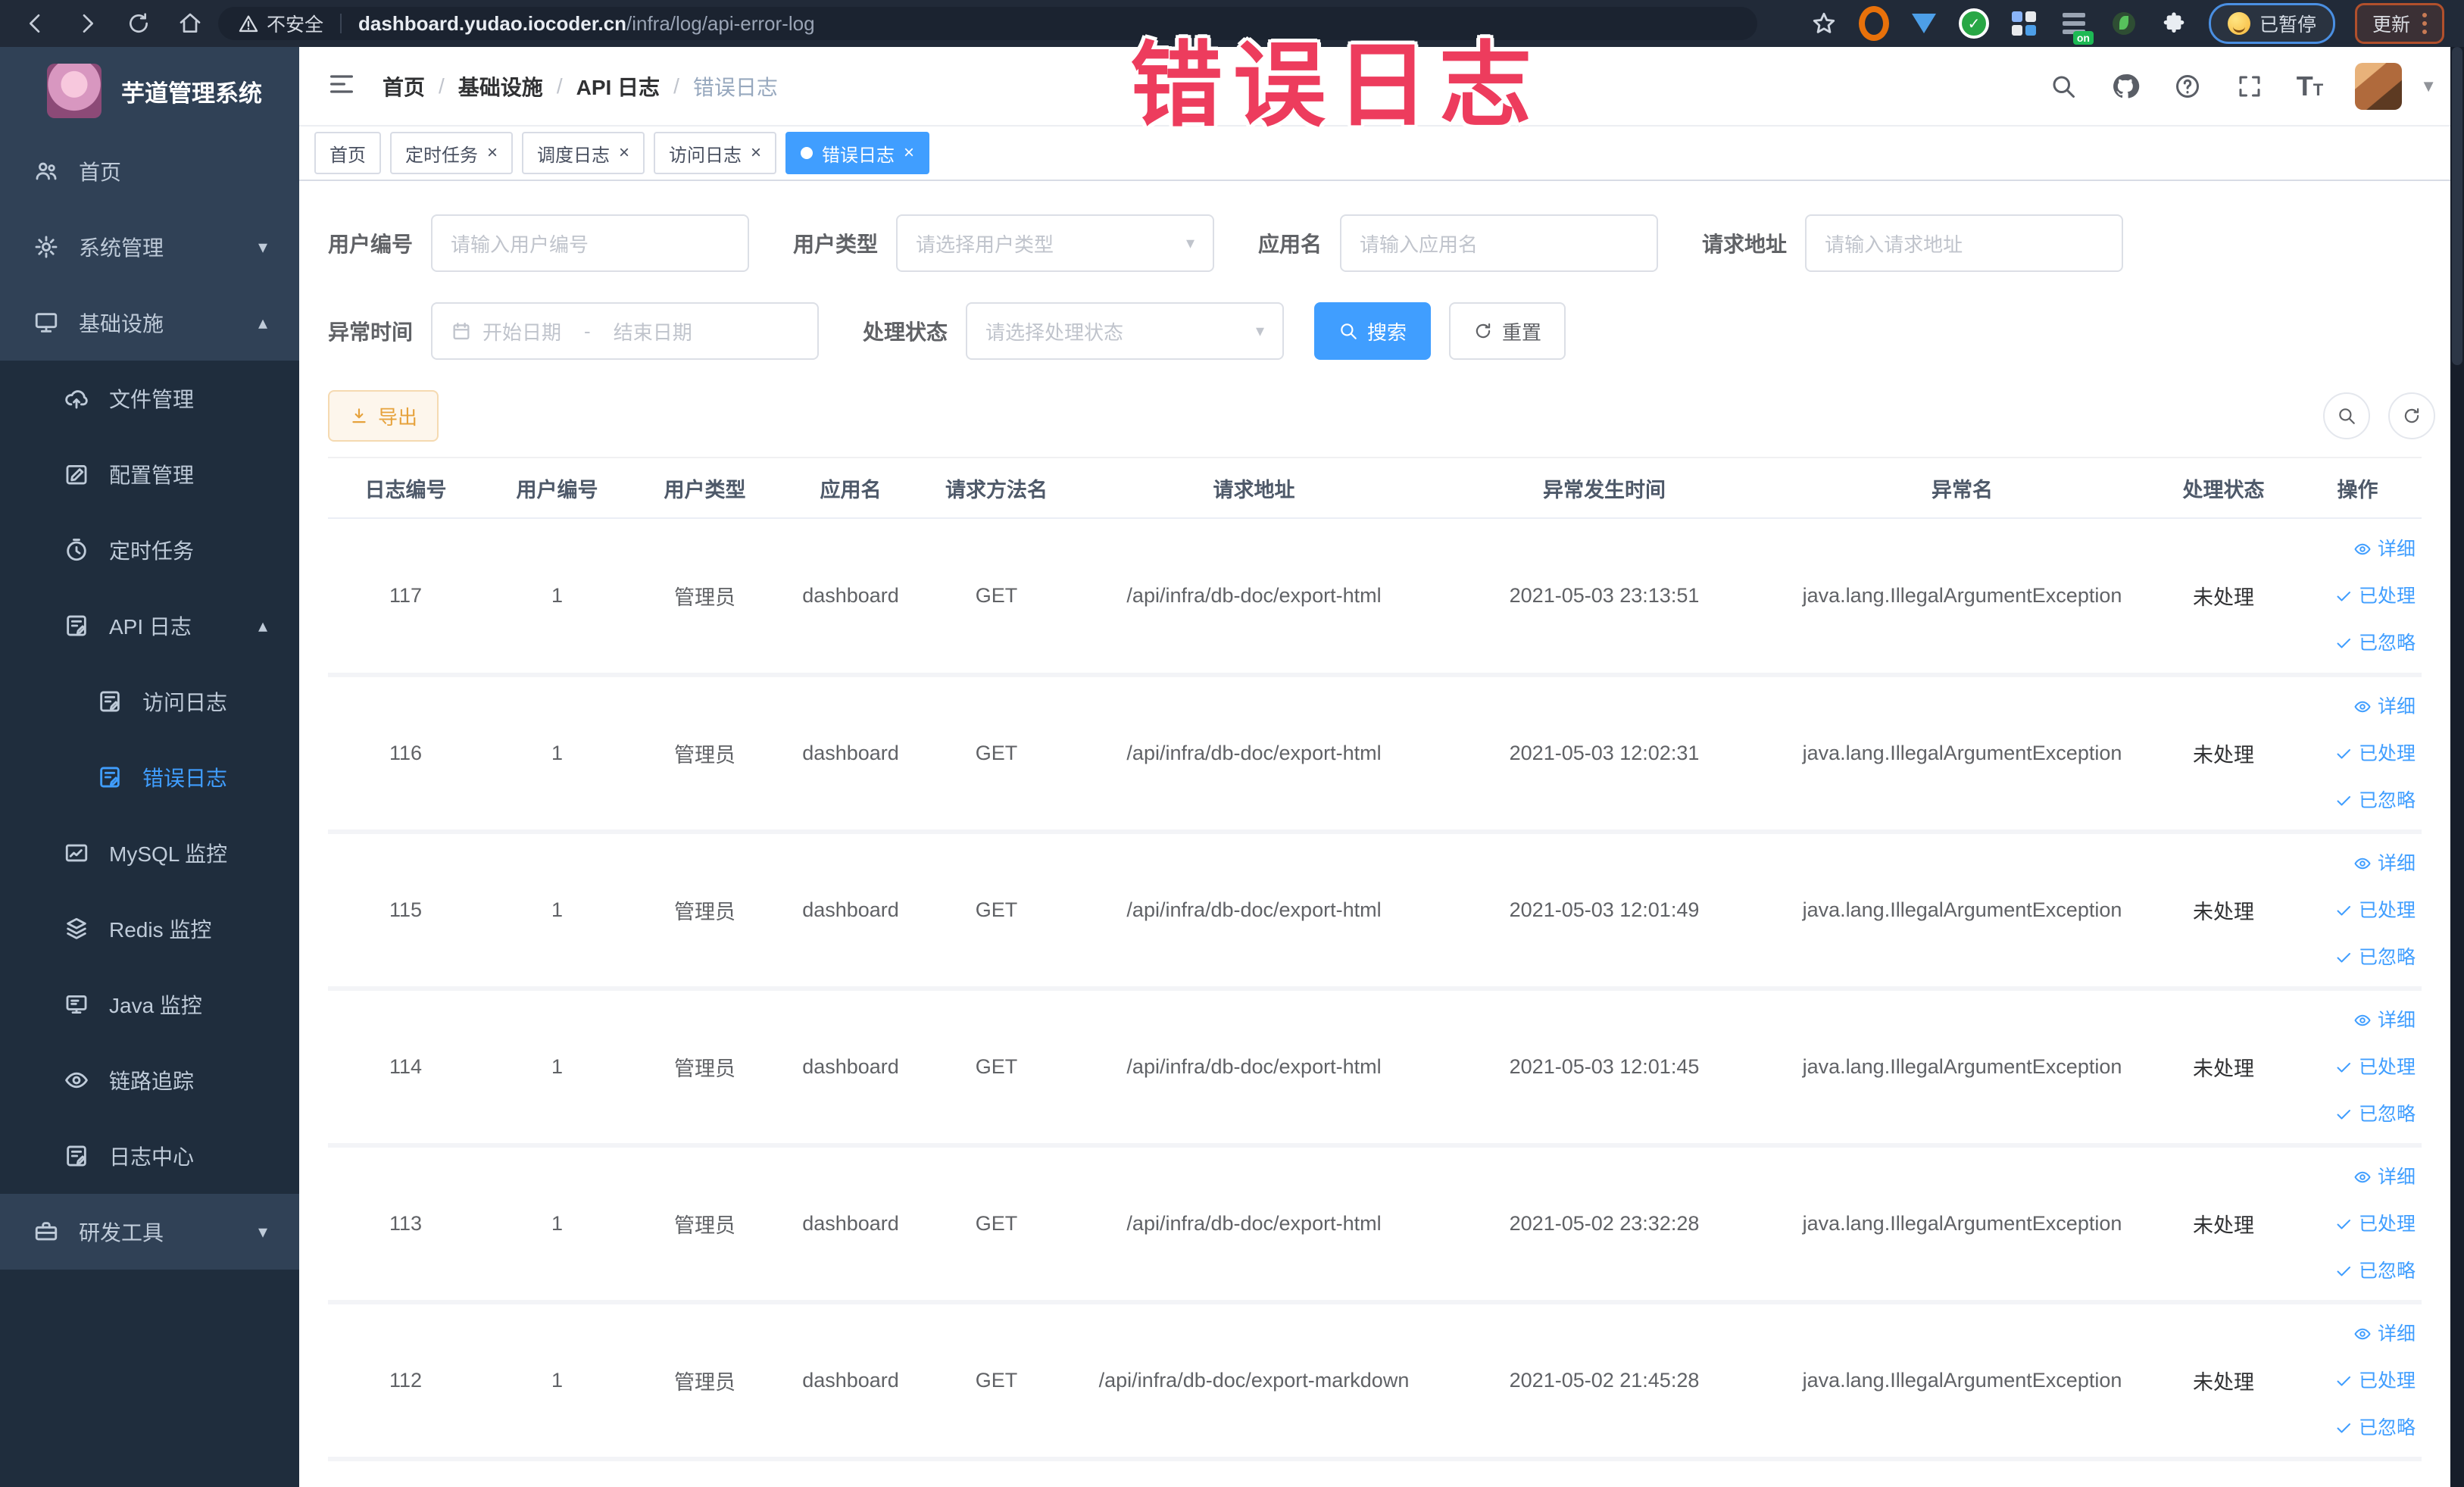  Describe the element at coordinates (1873, 23) in the screenshot. I see `extension-orange-icon` at that location.